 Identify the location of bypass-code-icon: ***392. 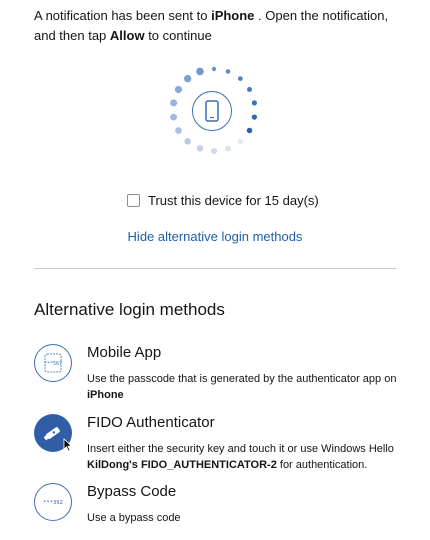
(53, 502).